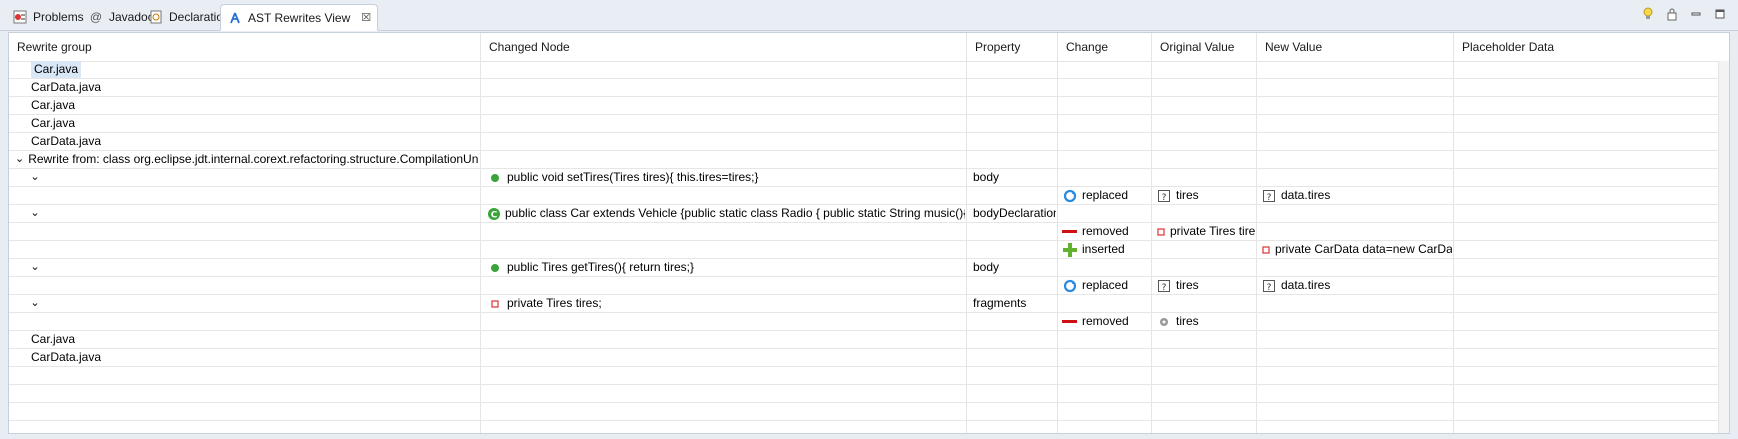 The width and height of the screenshot is (1738, 439). Describe the element at coordinates (20, 17) in the screenshot. I see `problems-icon` at that location.